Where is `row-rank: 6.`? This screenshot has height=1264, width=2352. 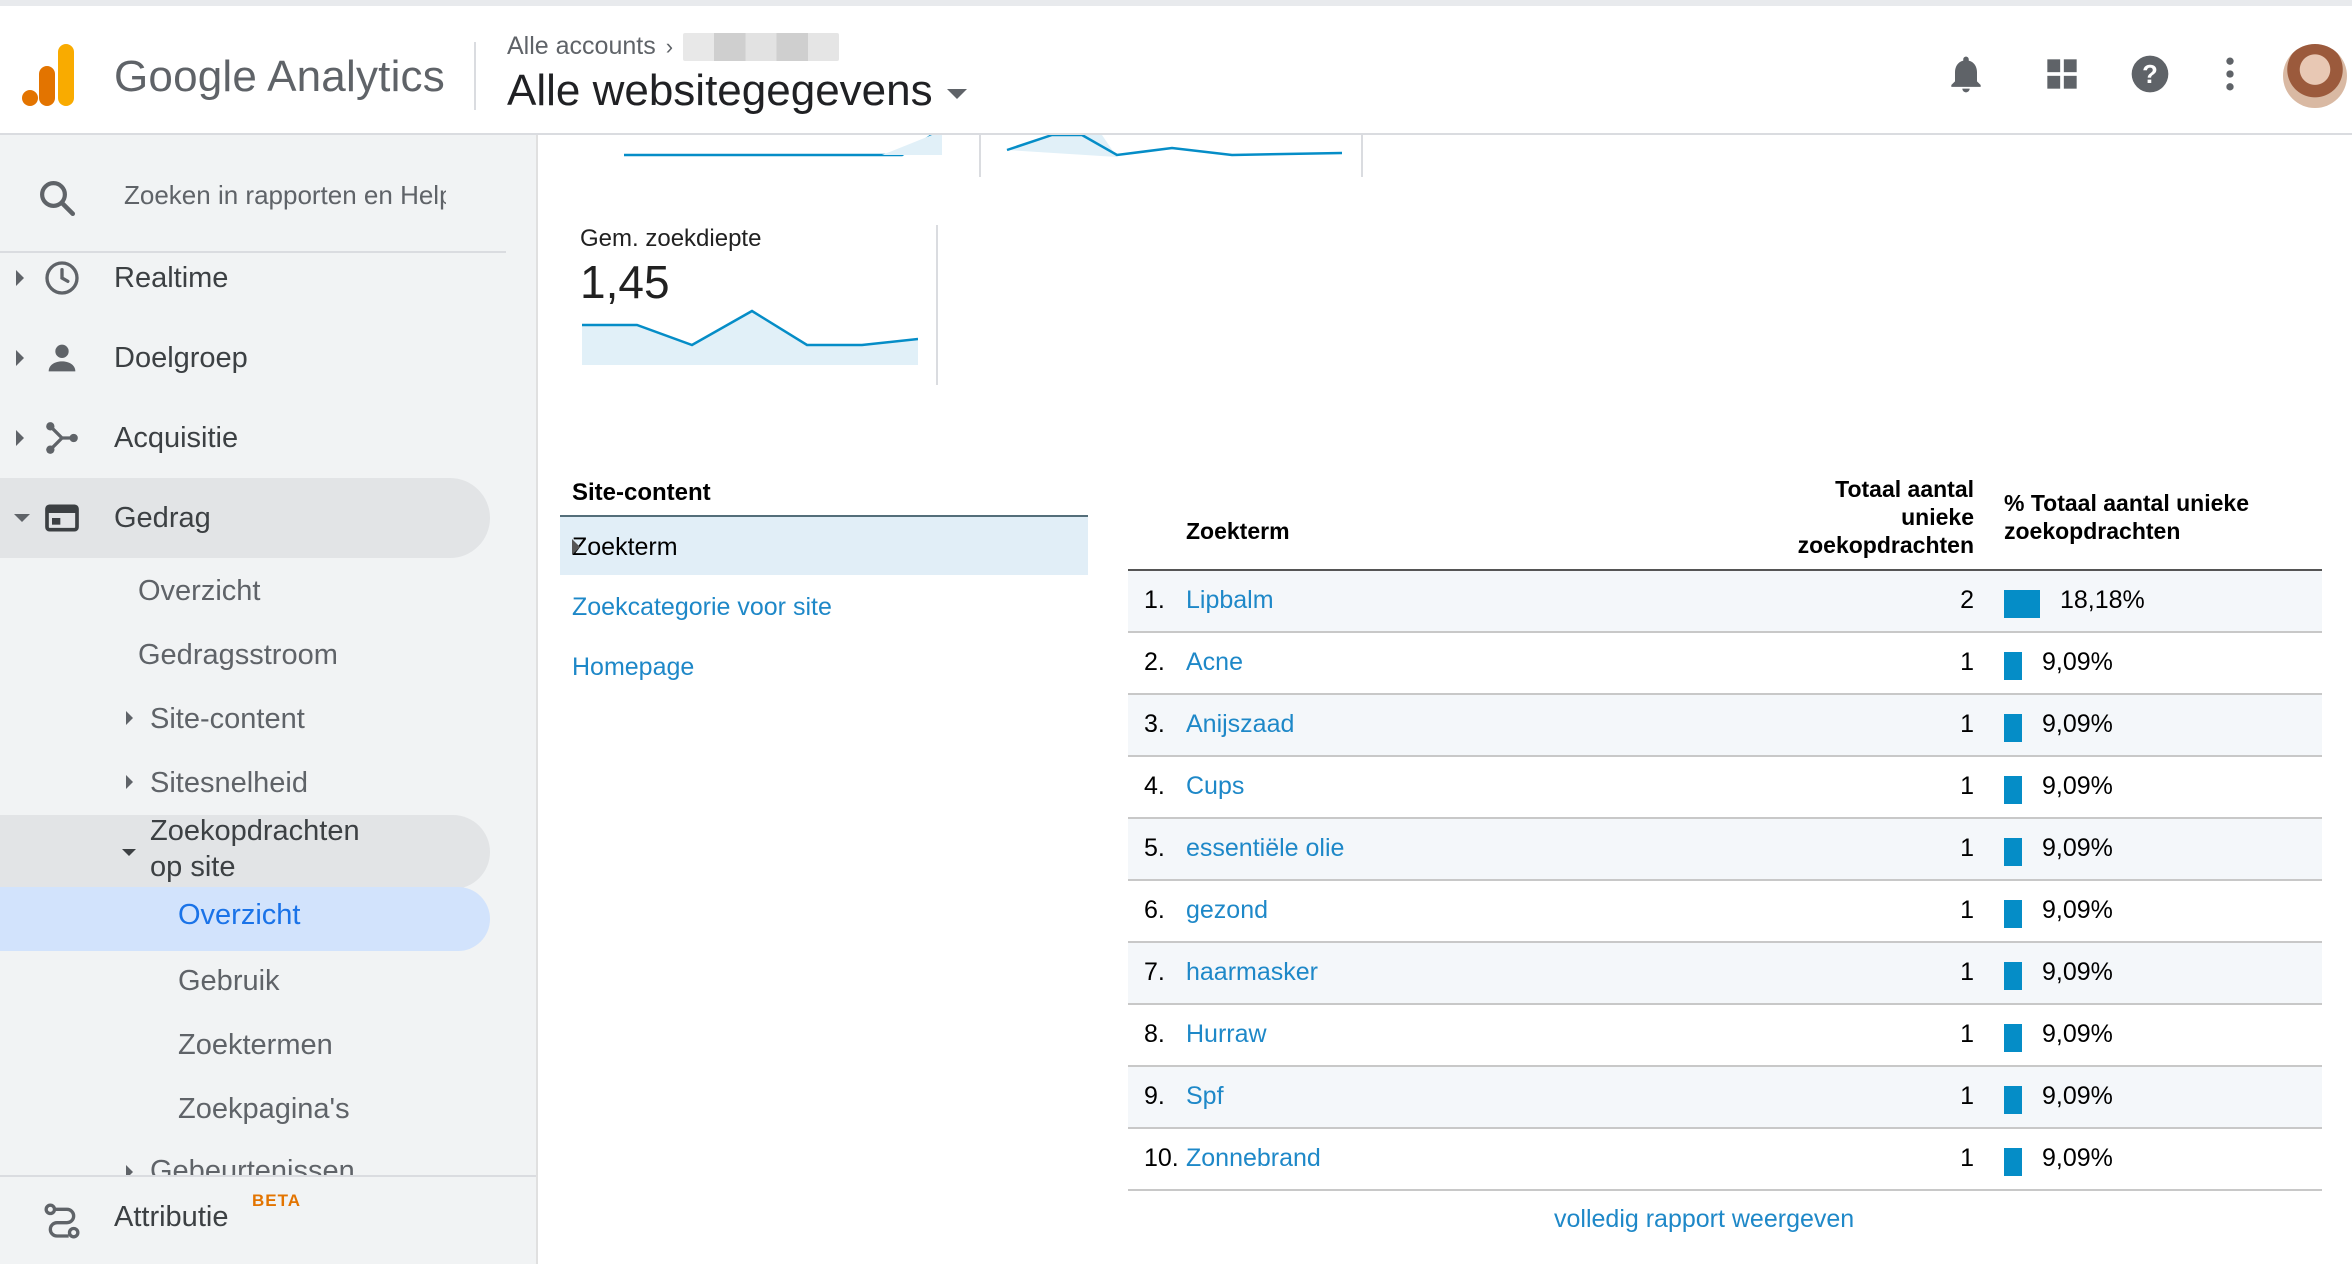
row-rank: 6. is located at coordinates (1154, 910).